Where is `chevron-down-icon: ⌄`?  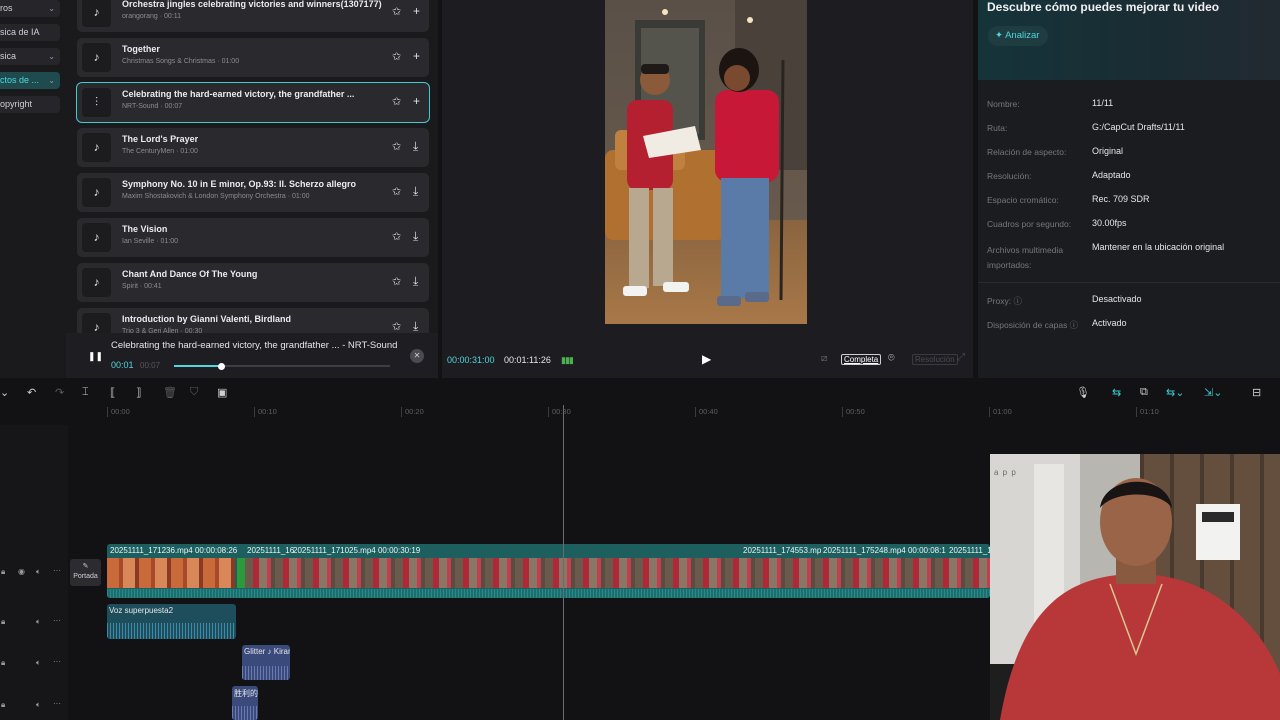 chevron-down-icon: ⌄ is located at coordinates (4, 392).